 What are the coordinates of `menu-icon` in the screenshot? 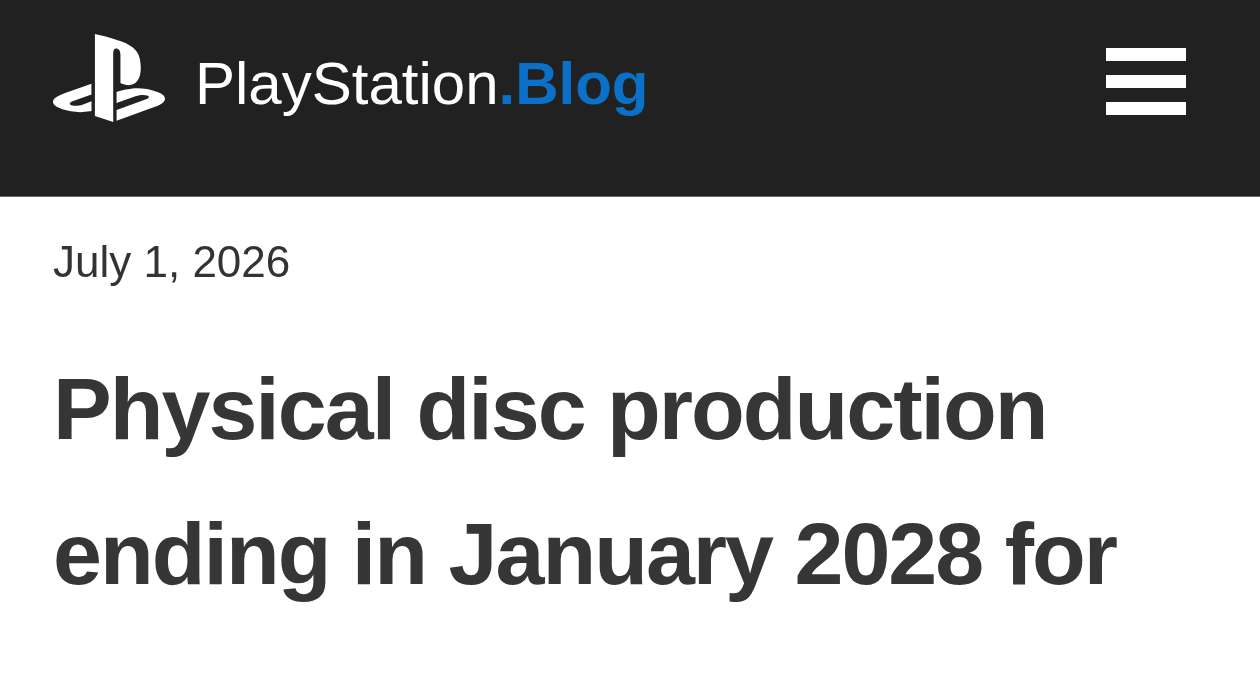 It's located at (1146, 81).